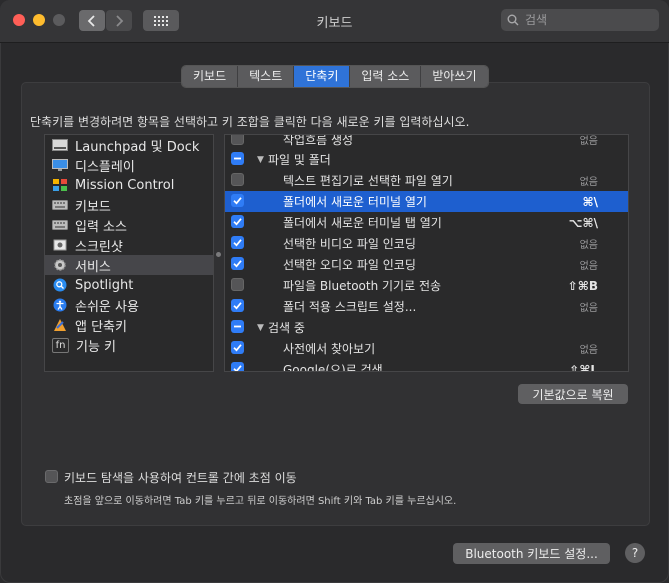  I want to click on shortcut-row: 폴더에서 새로운 터미널 탭 열기 ⌥⌘\, so click(426, 222).